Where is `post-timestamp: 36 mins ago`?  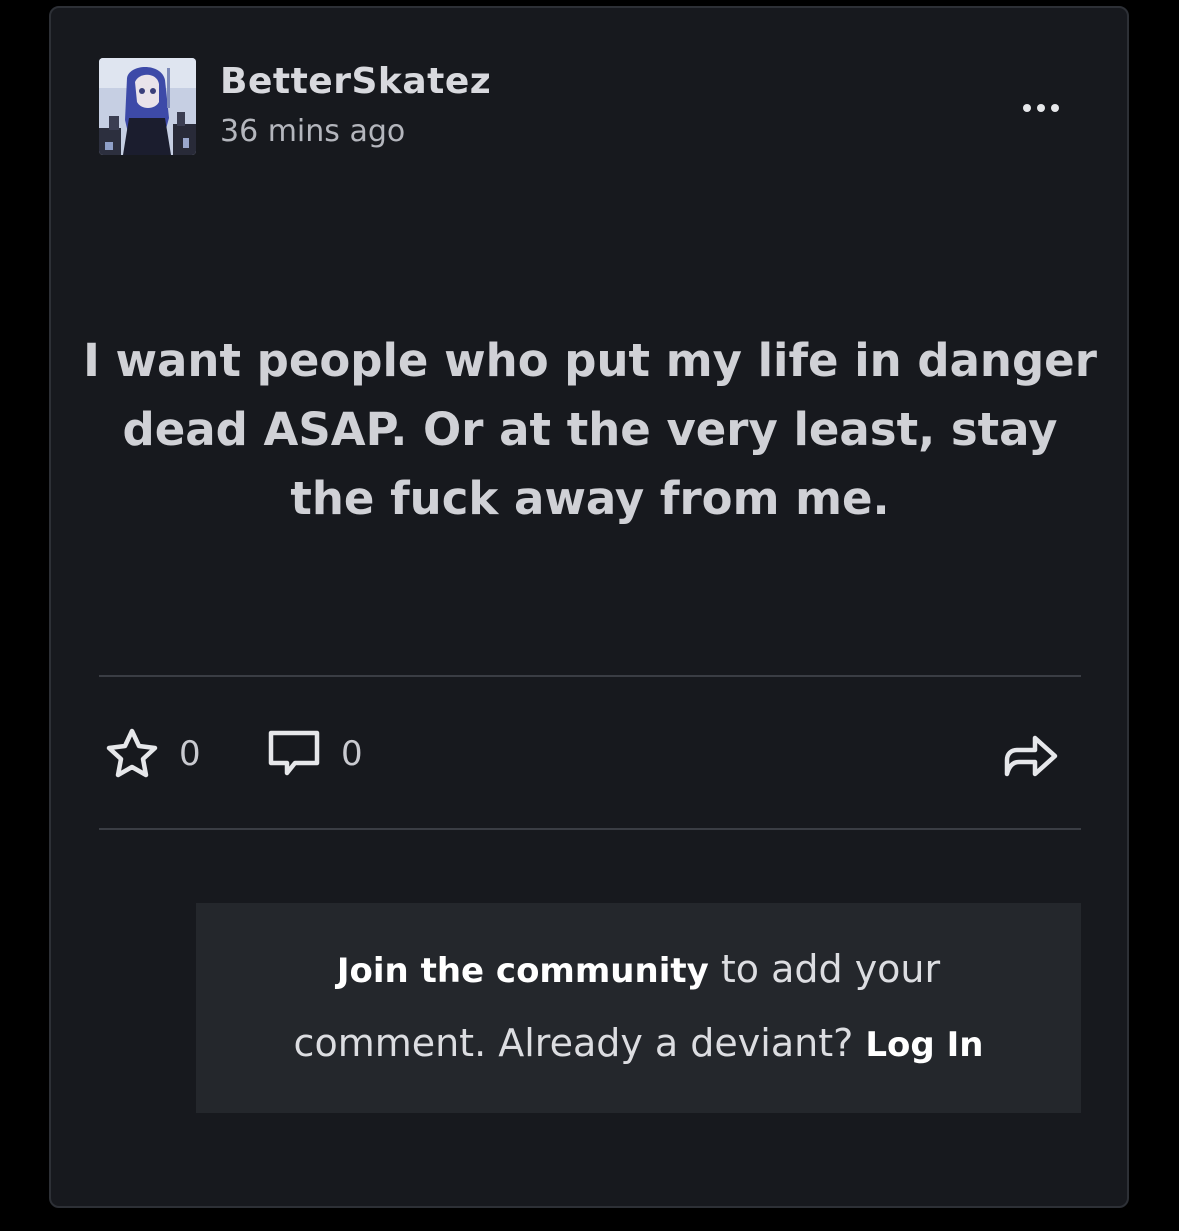
post-timestamp: 36 mins ago is located at coordinates (313, 131).